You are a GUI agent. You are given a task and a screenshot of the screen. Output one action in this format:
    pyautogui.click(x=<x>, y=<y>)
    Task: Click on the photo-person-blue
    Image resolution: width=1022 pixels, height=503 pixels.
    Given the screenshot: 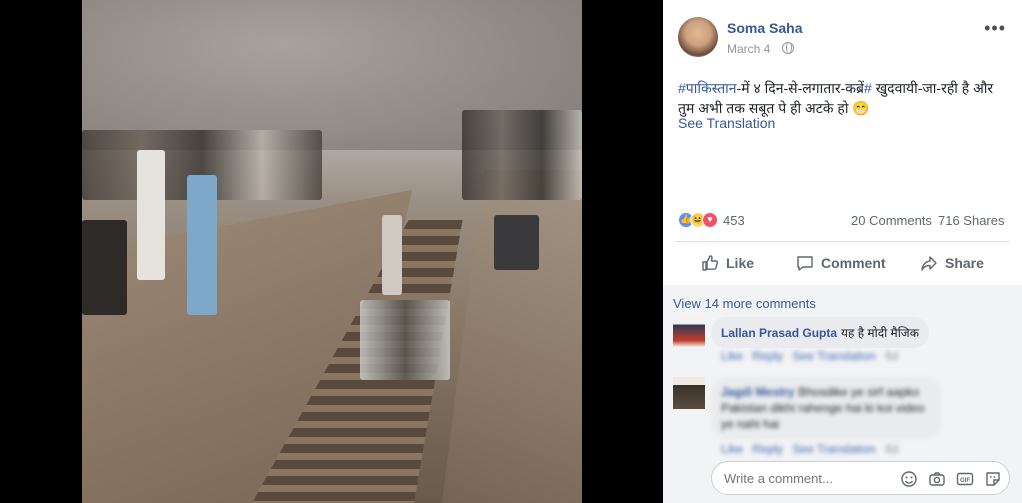 What is the action you would take?
    pyautogui.click(x=202, y=245)
    